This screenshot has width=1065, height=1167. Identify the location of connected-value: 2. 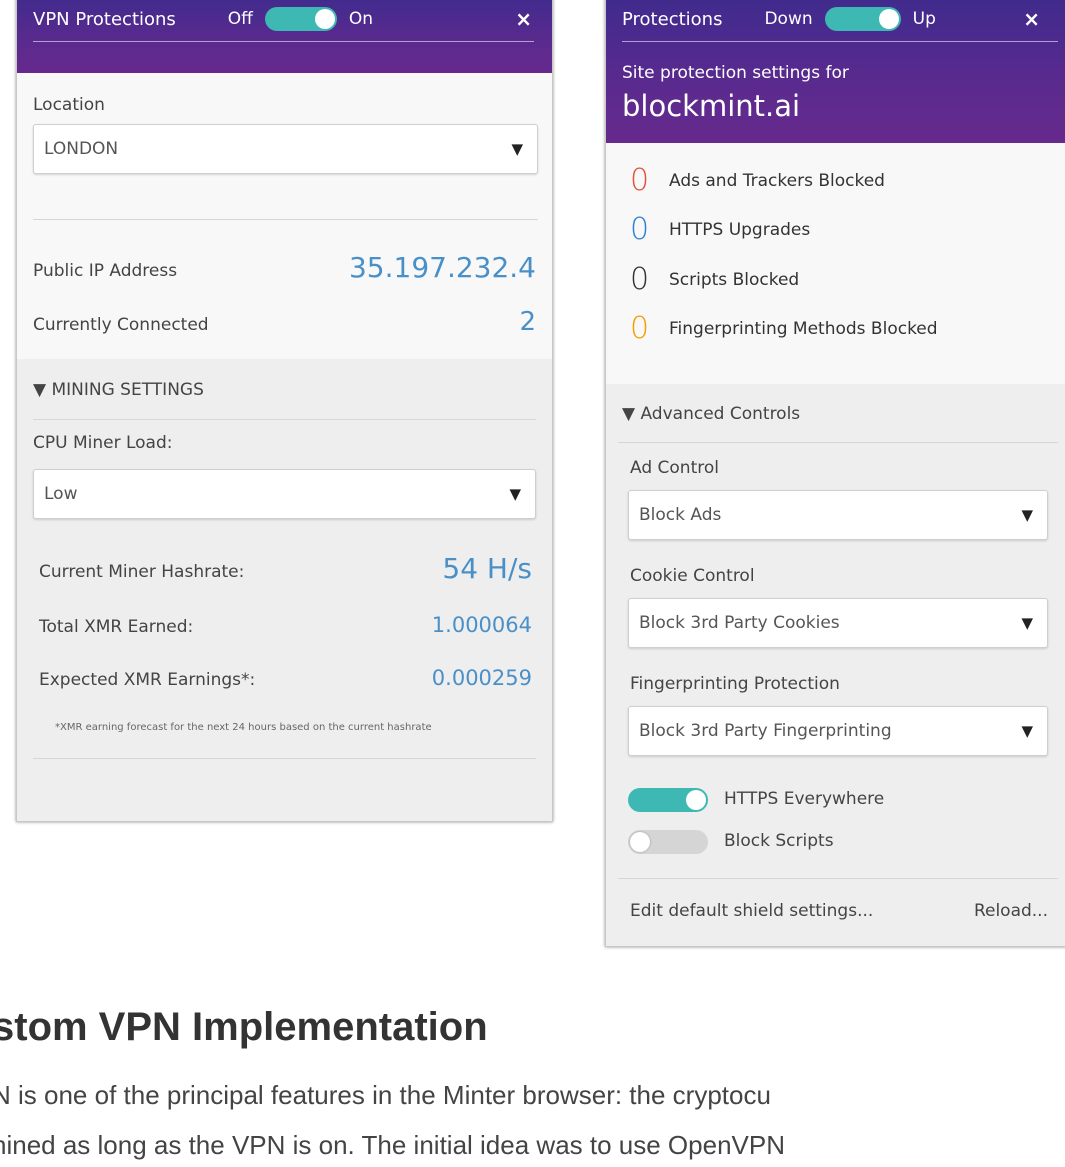
(527, 322).